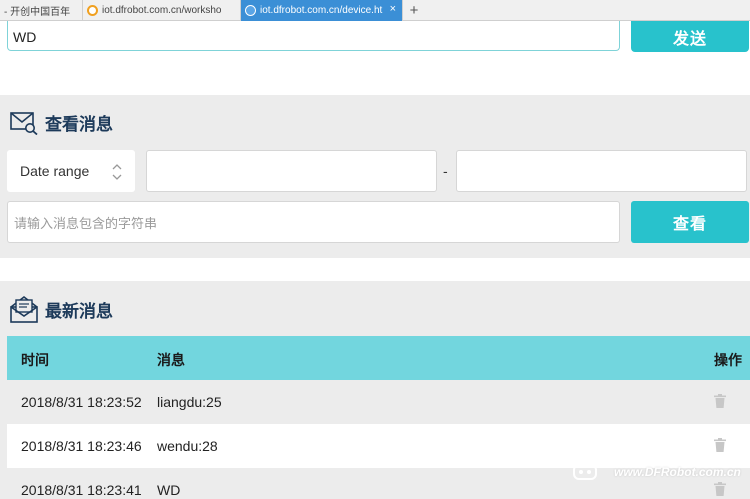 This screenshot has width=750, height=499. Describe the element at coordinates (24, 123) in the screenshot. I see `envelope-search-icon` at that location.